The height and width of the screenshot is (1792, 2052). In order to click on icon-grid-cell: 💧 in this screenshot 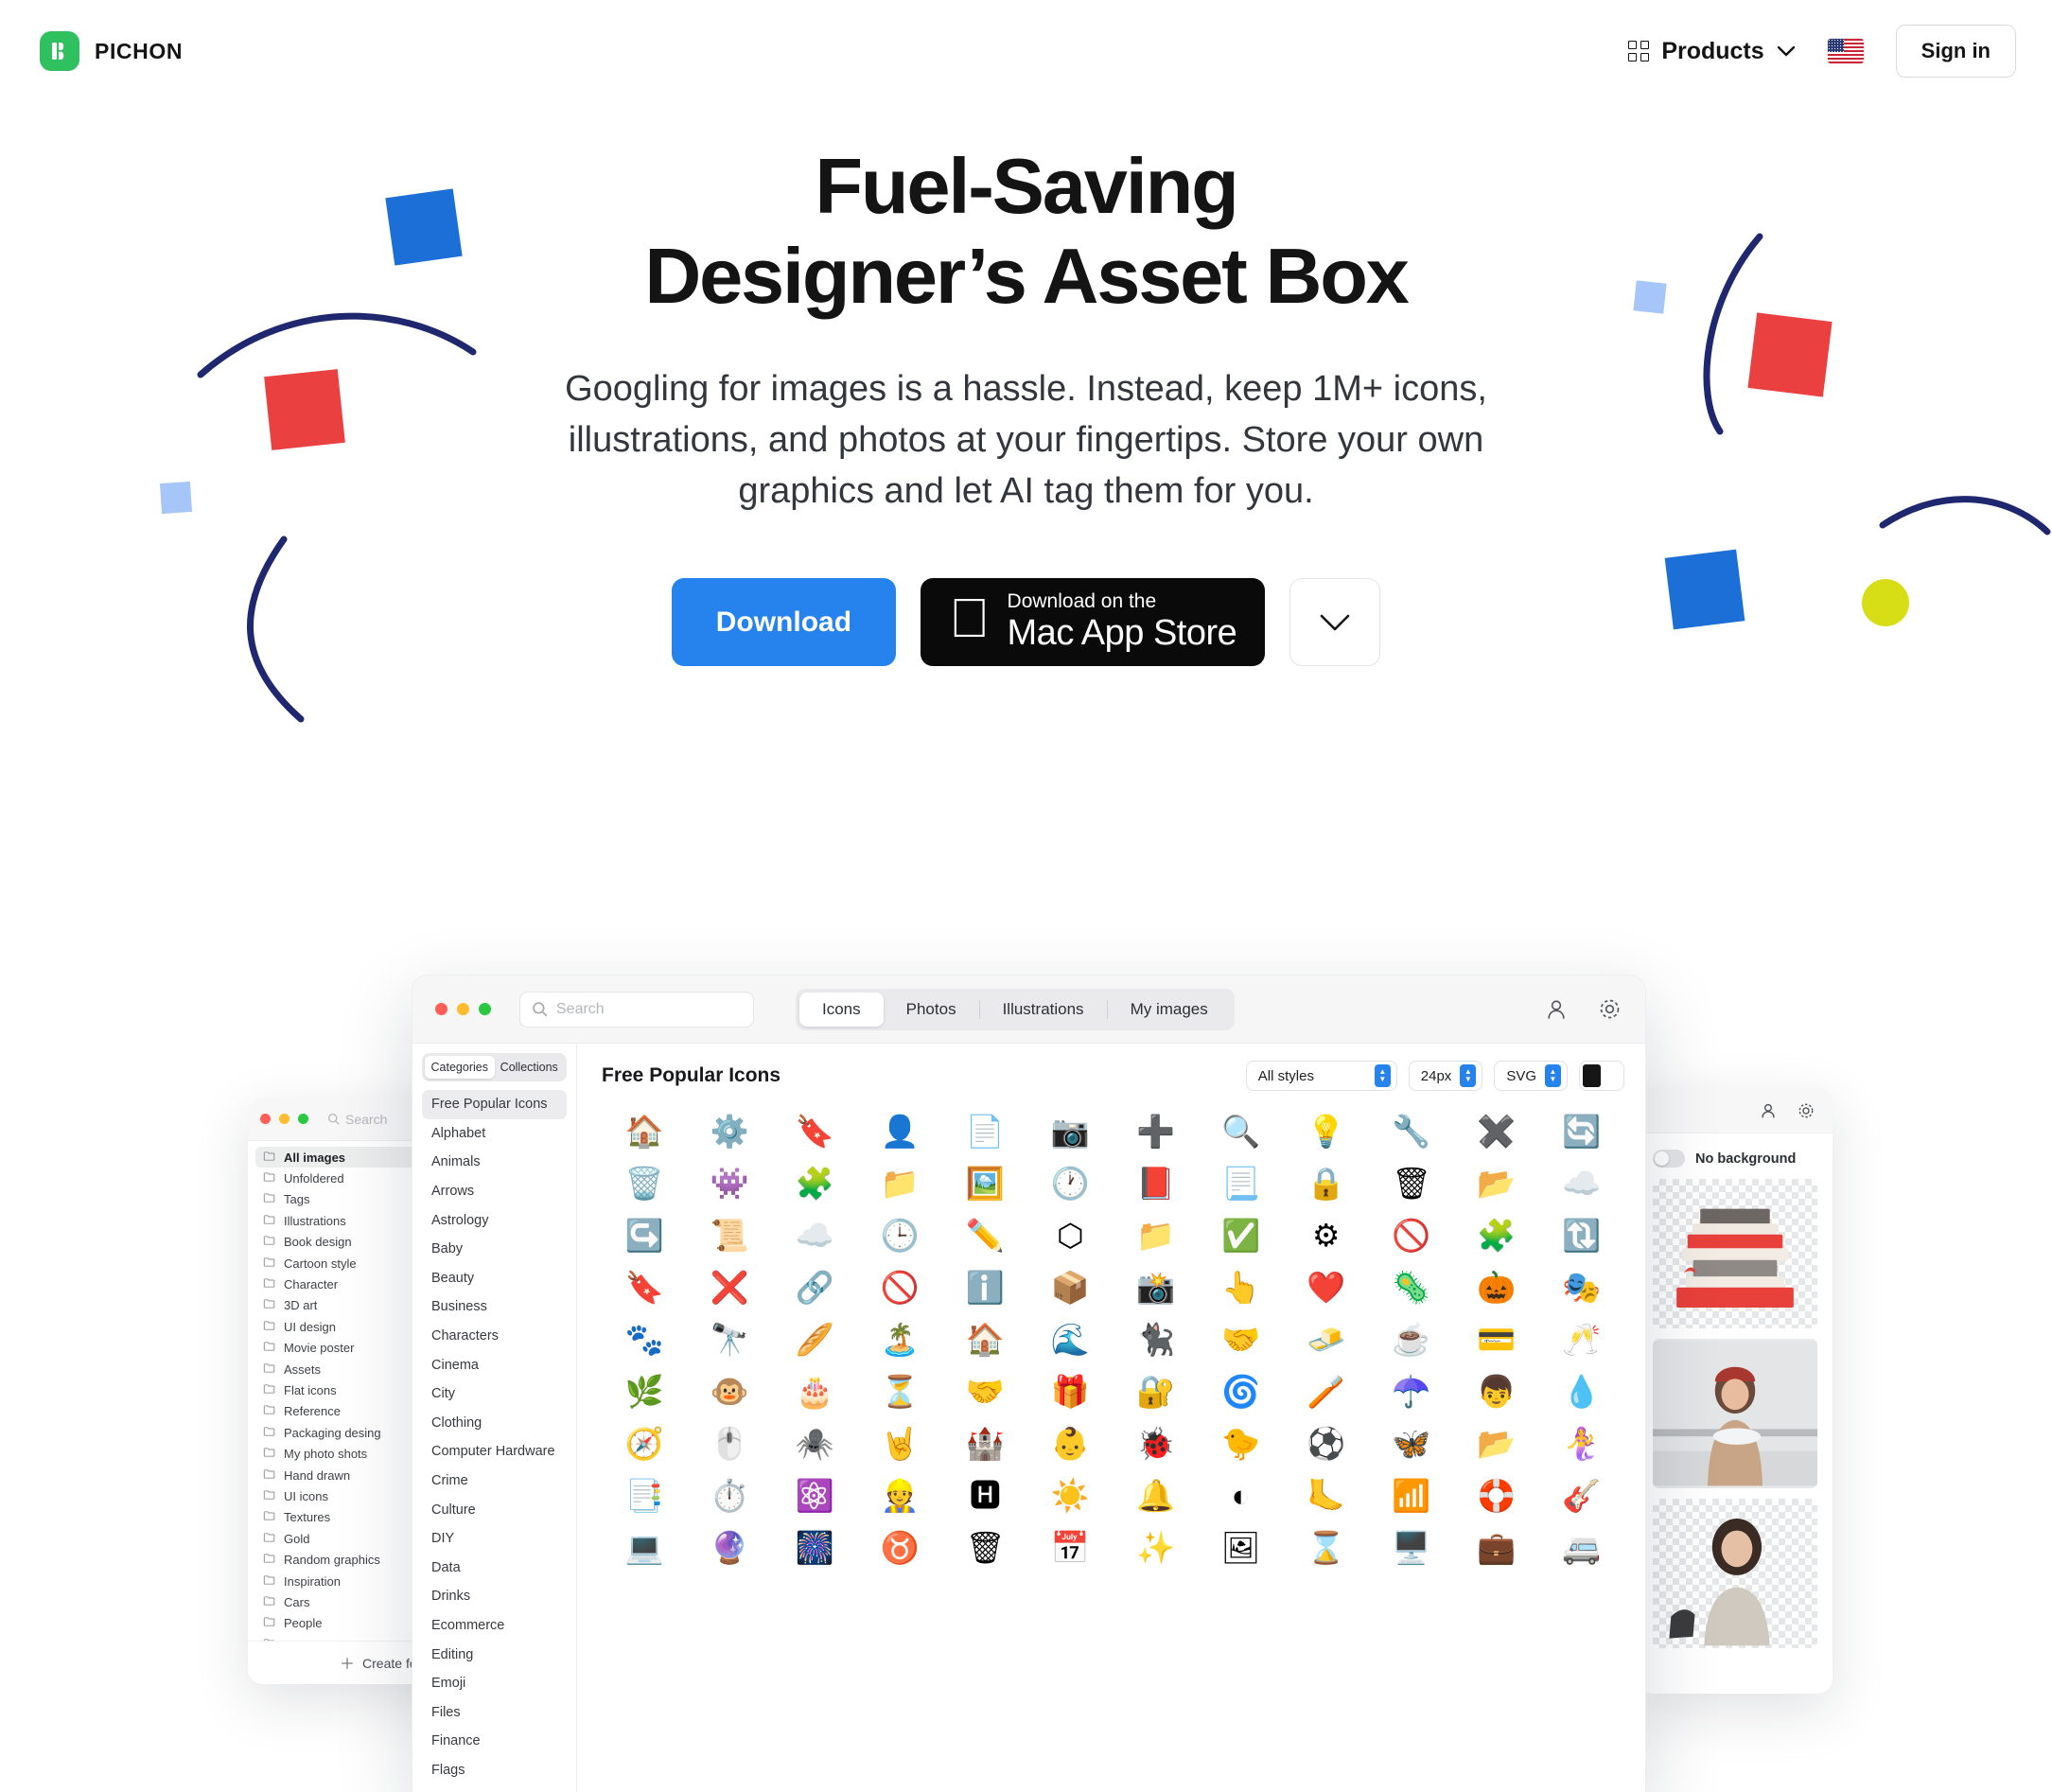, I will do `click(1582, 1391)`.